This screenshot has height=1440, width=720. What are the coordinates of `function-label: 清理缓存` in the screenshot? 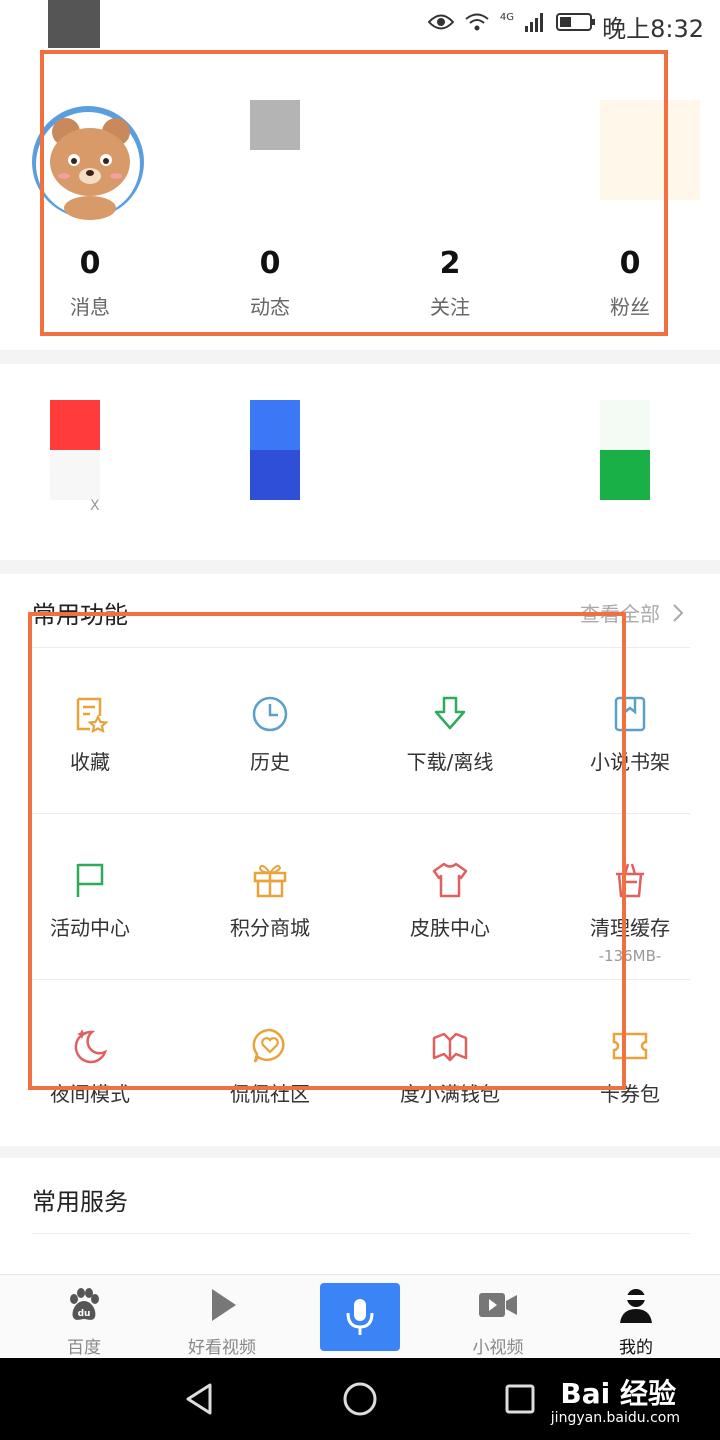 It's located at (630, 928).